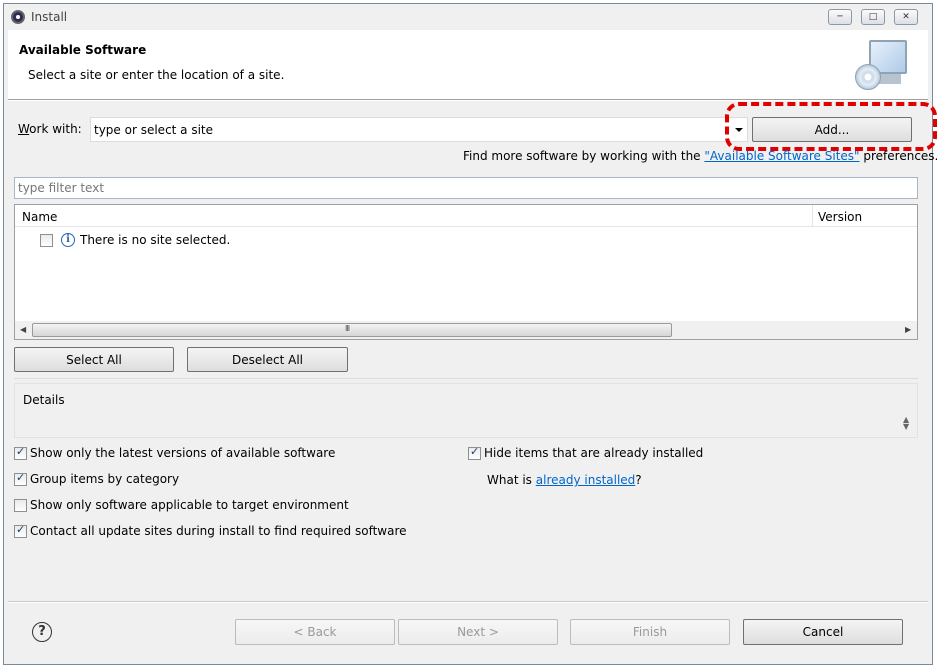 The image size is (937, 668). Describe the element at coordinates (474, 452) in the screenshot. I see `hide-installed-checkbox` at that location.